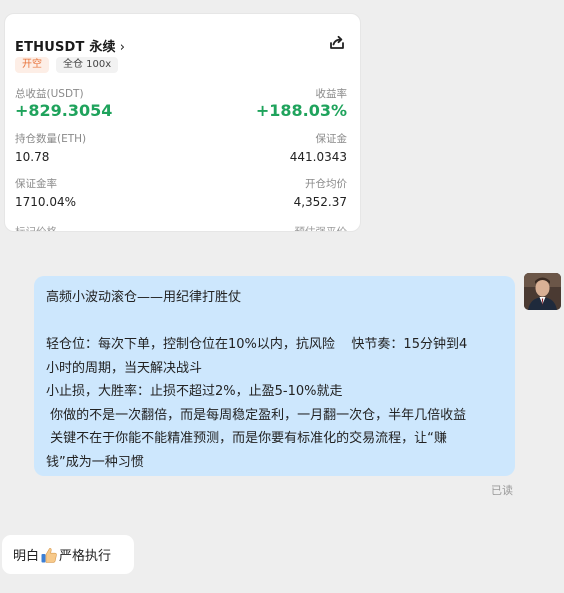 The image size is (564, 593). I want to click on position-qty-label: 持仓数量(ETH), so click(51, 139).